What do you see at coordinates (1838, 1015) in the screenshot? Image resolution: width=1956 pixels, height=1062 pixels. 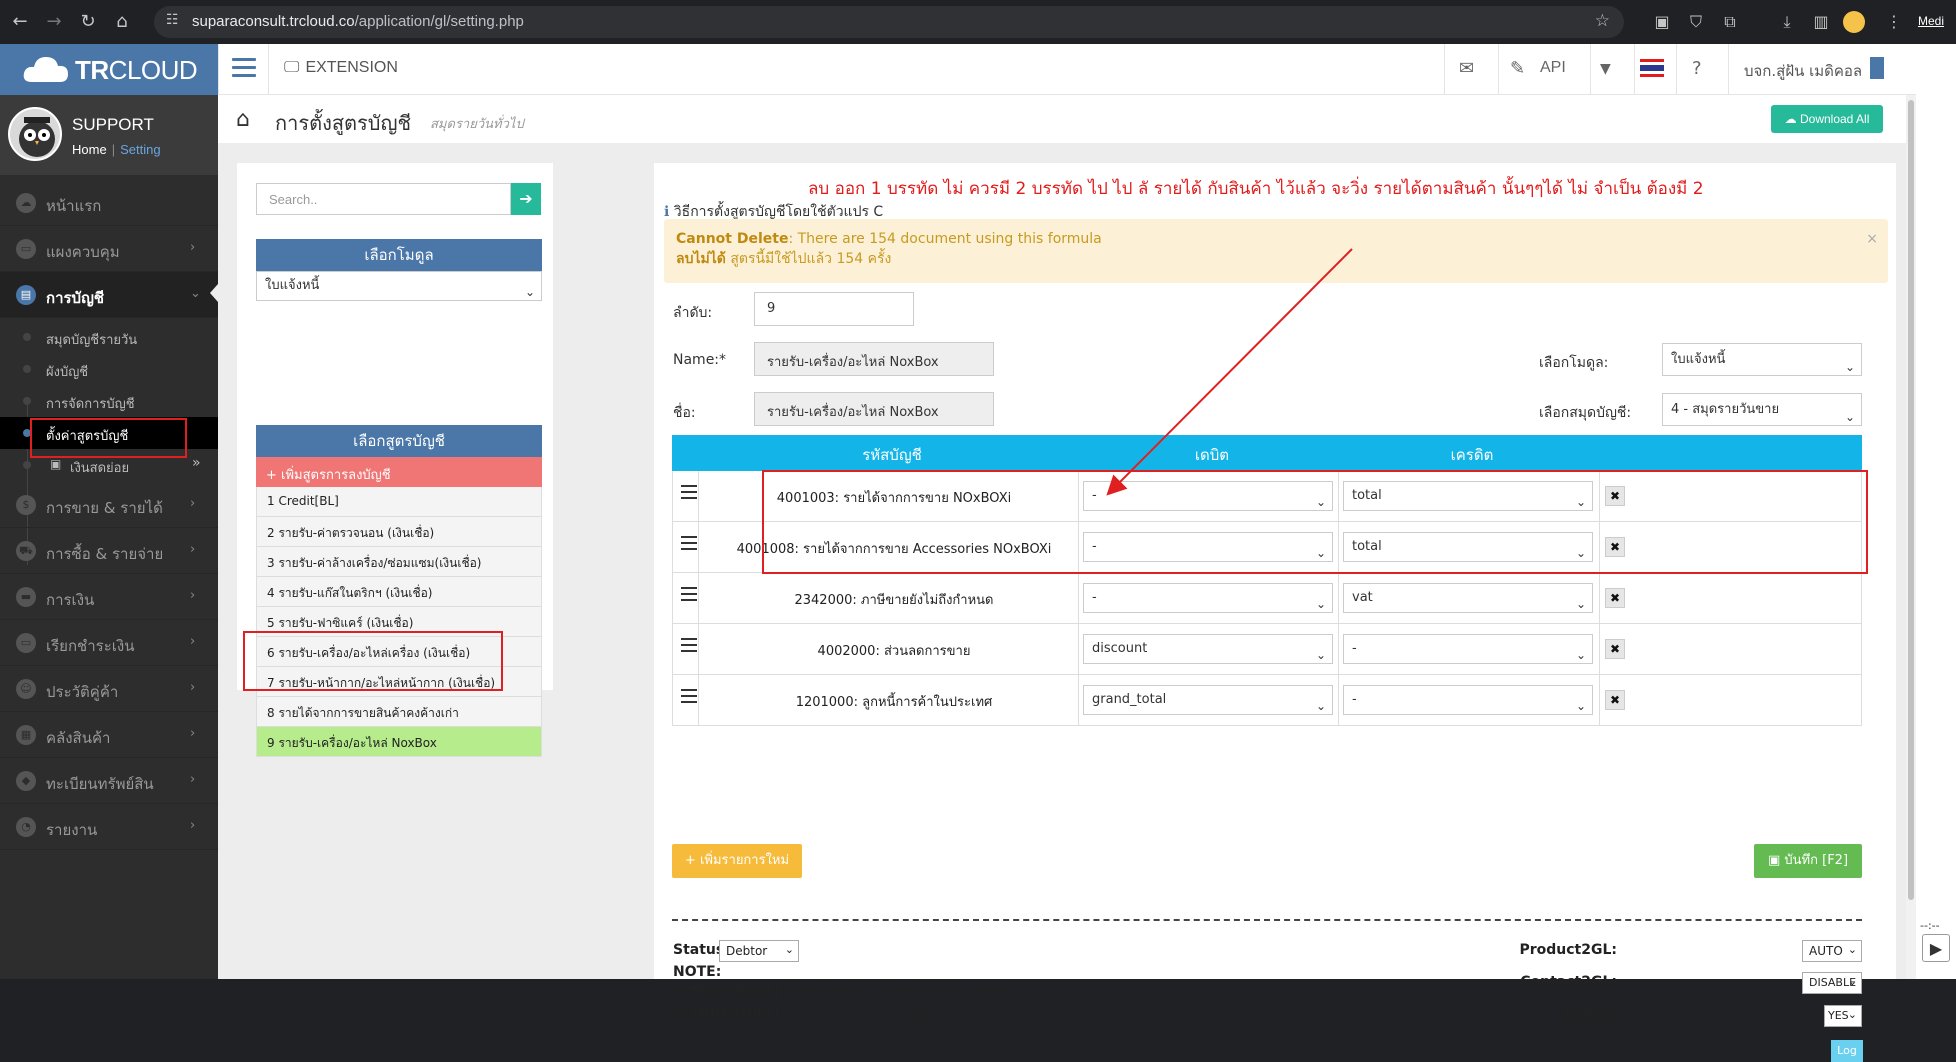 I see `active-value: YES` at bounding box center [1838, 1015].